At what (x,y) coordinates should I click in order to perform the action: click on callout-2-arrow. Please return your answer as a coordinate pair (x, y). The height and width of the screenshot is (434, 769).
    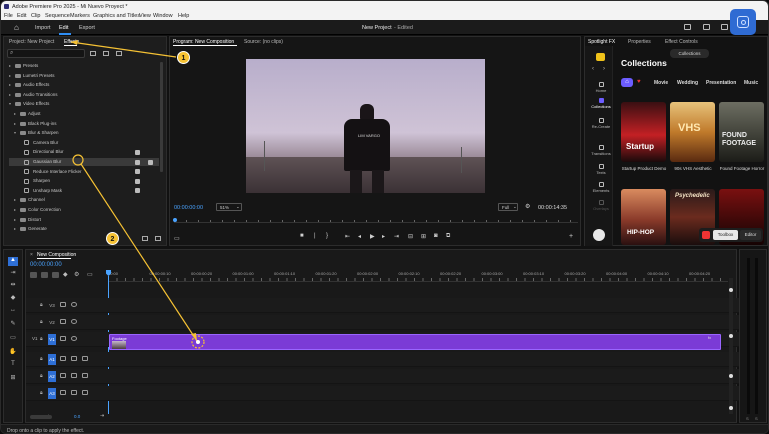
    Looking at the image, I should click on (139, 252).